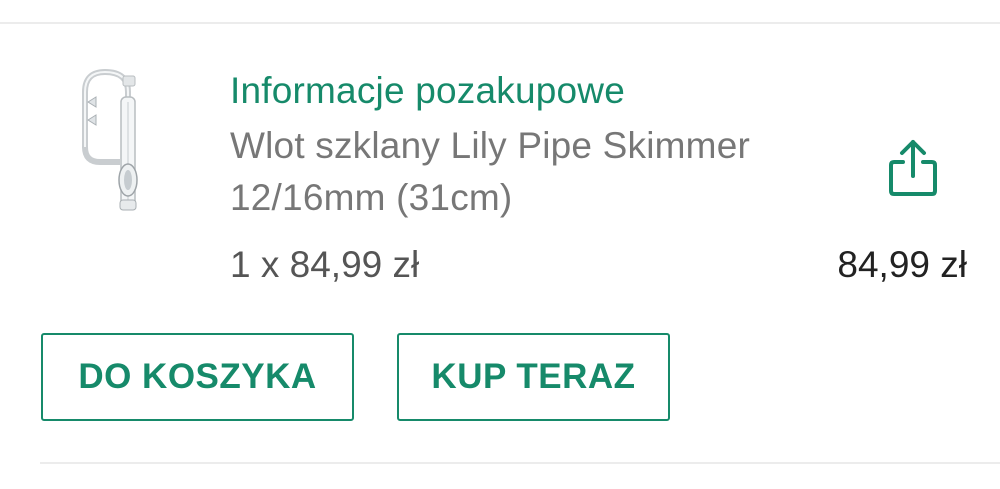  What do you see at coordinates (500, 23) in the screenshot?
I see `top-divider` at bounding box center [500, 23].